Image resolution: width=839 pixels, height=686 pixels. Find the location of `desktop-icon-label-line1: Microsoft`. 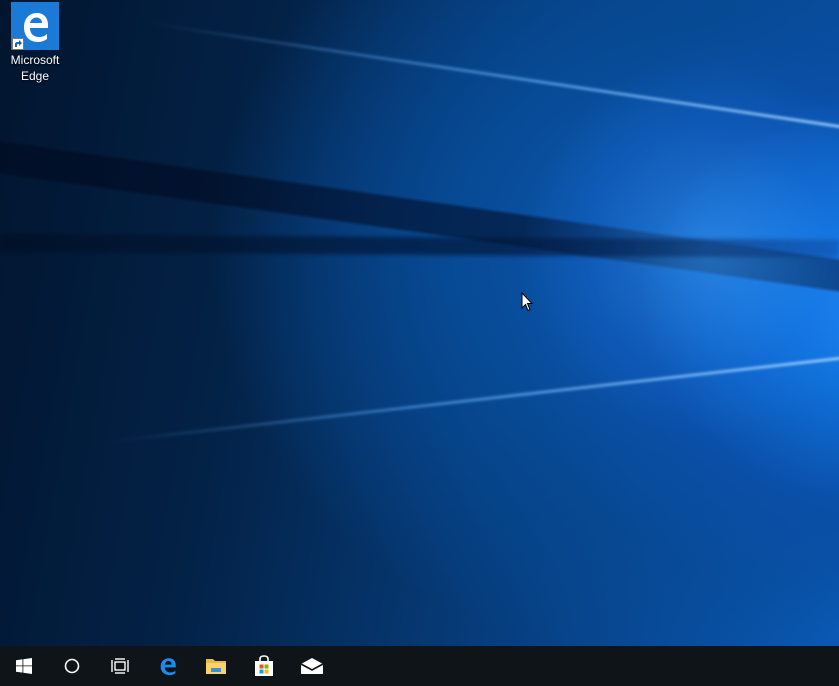

desktop-icon-label-line1: Microsoft is located at coordinates (35, 60).